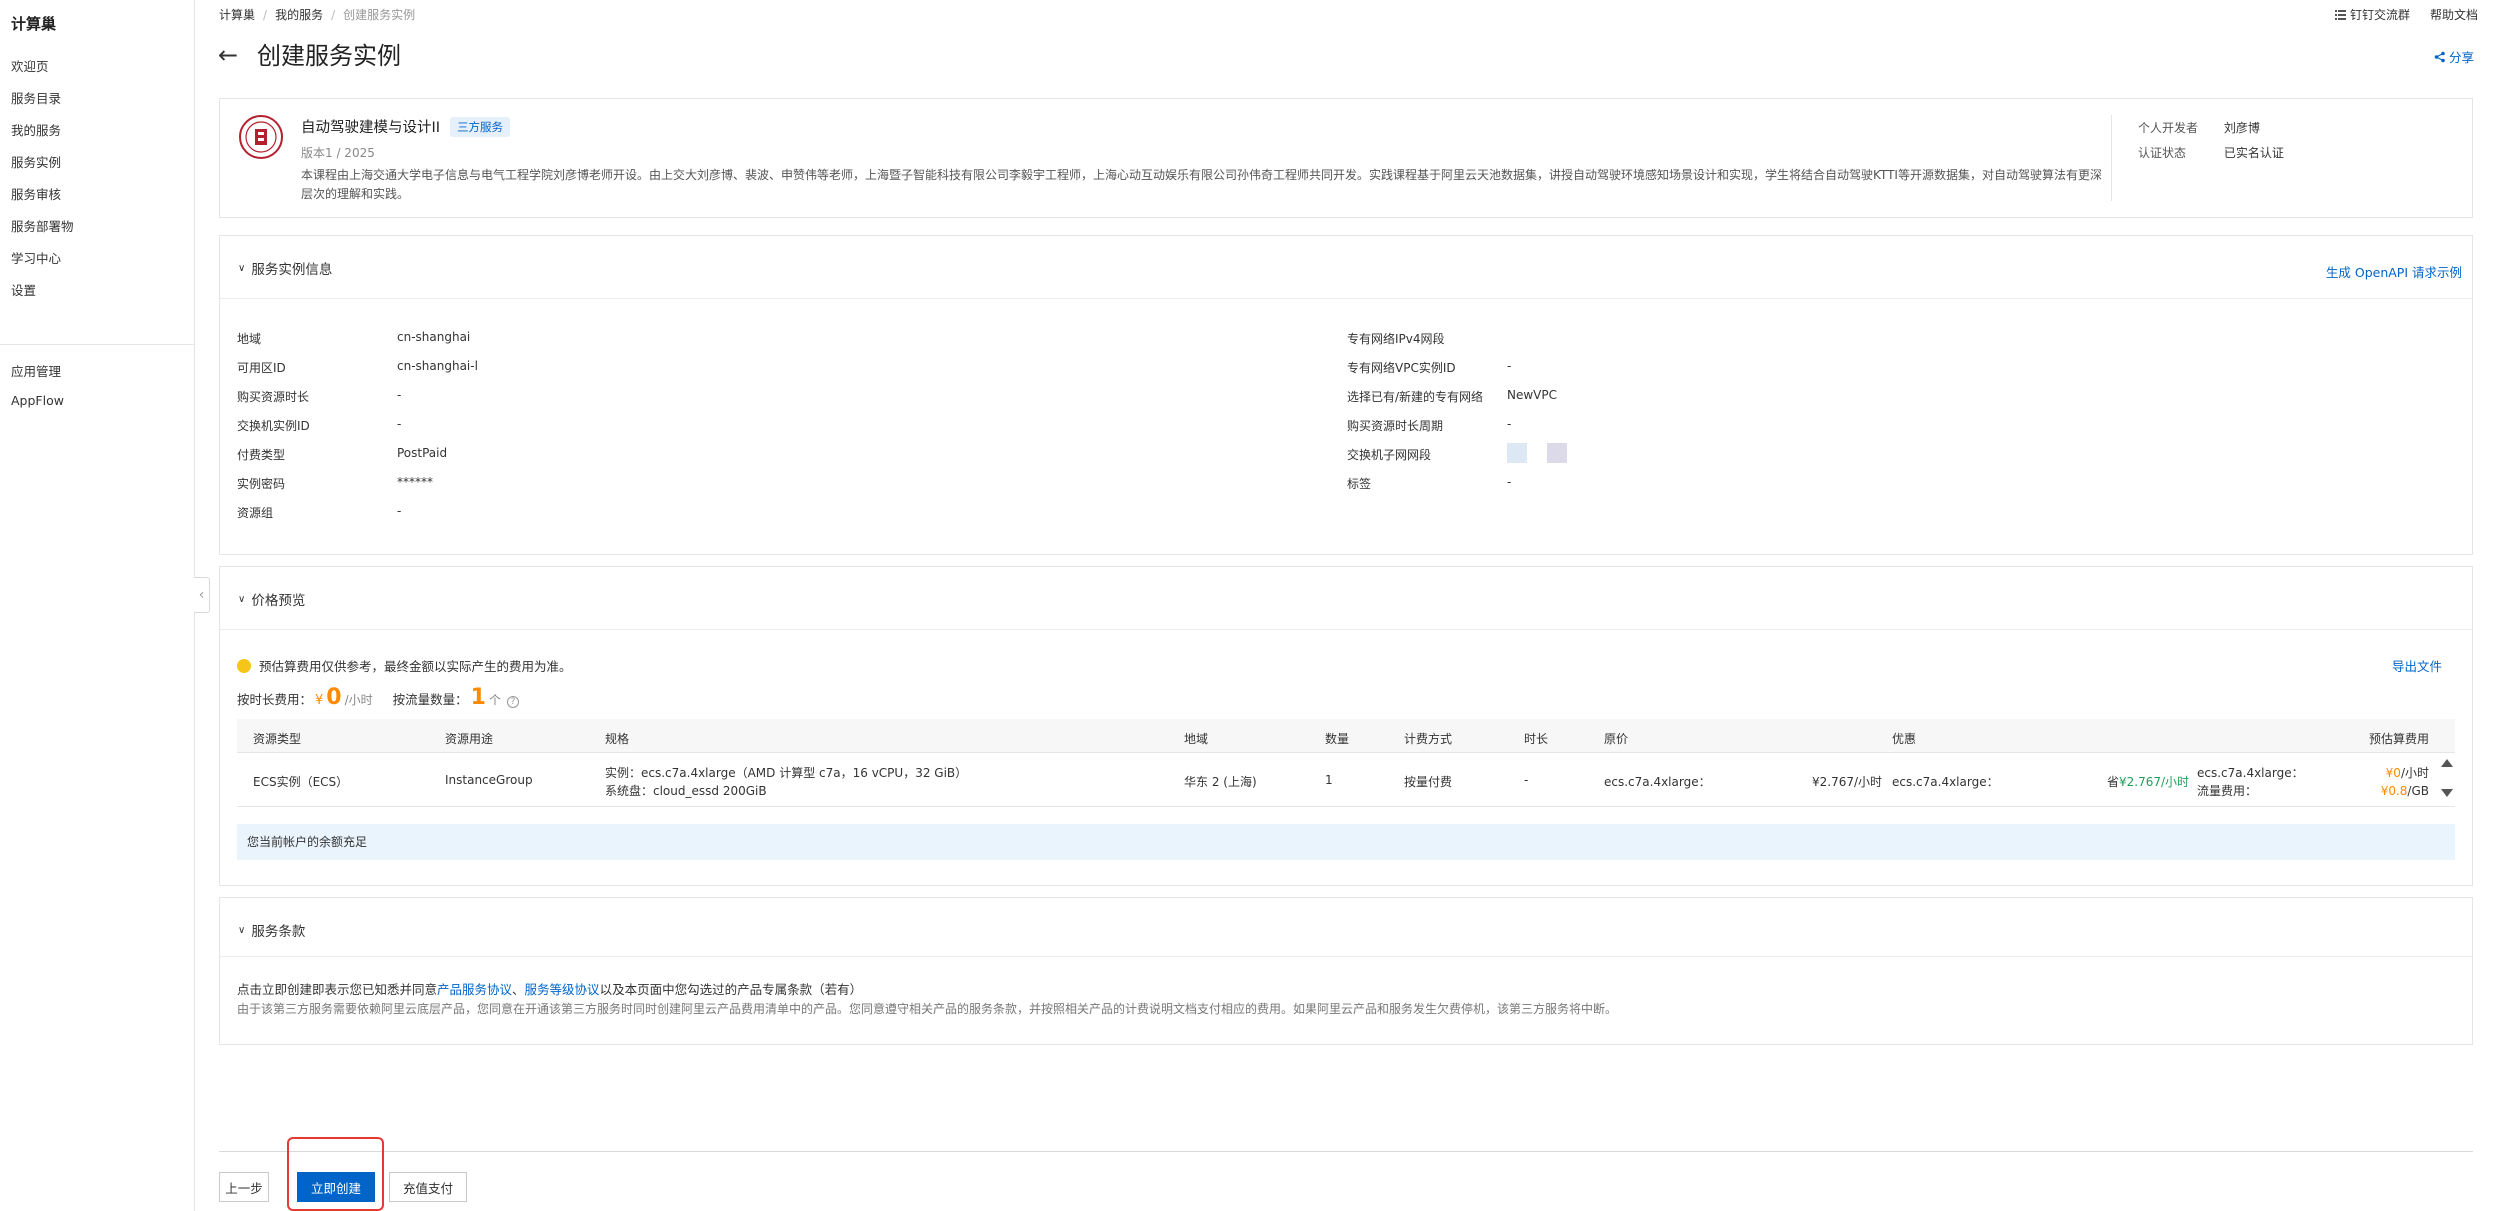 This screenshot has height=1211, width=2498. What do you see at coordinates (278, 601) in the screenshot?
I see `section-title: 价格预览` at bounding box center [278, 601].